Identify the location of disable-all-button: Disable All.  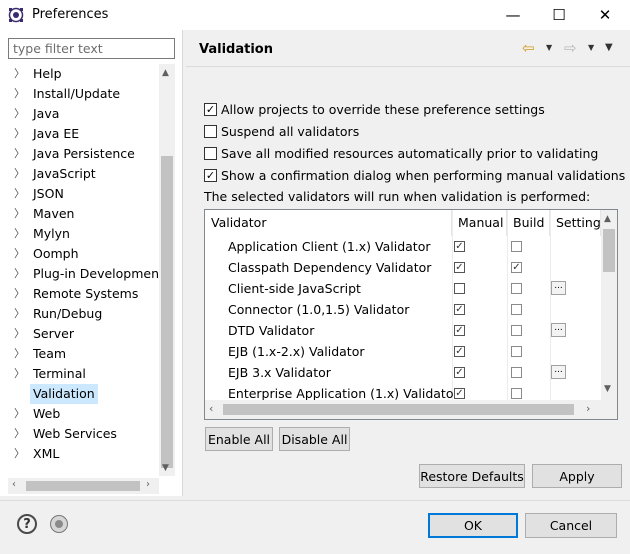
(314, 439).